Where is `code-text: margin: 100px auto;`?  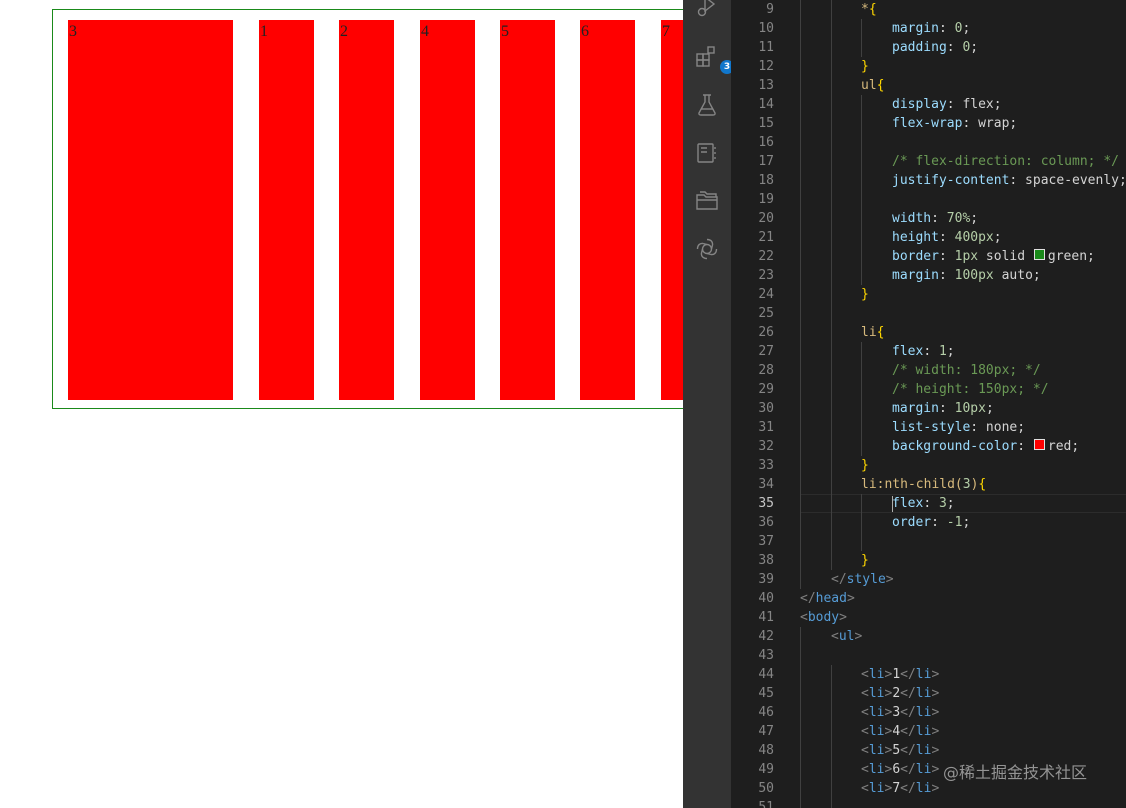 code-text: margin: 100px auto; is located at coordinates (966, 275).